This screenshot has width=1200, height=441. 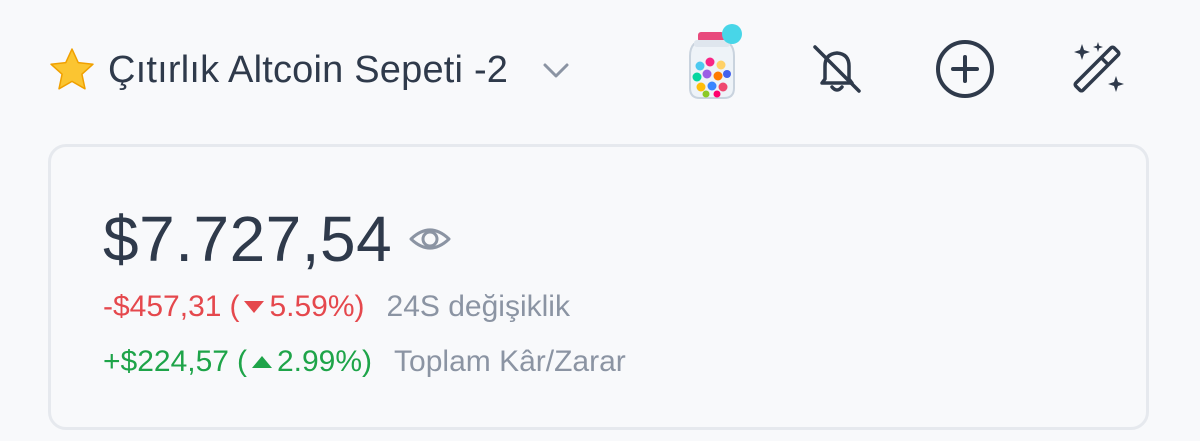 I want to click on alerts-button, so click(x=837, y=69).